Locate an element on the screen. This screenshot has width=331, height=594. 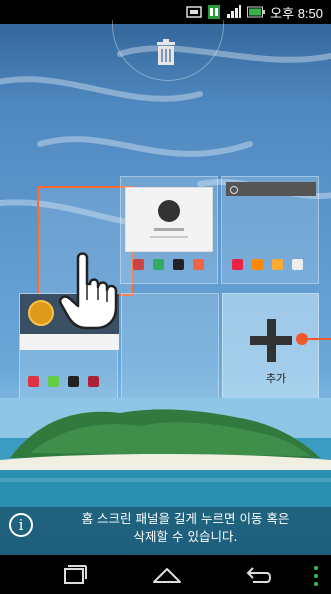
battery-icon is located at coordinates (256, 12).